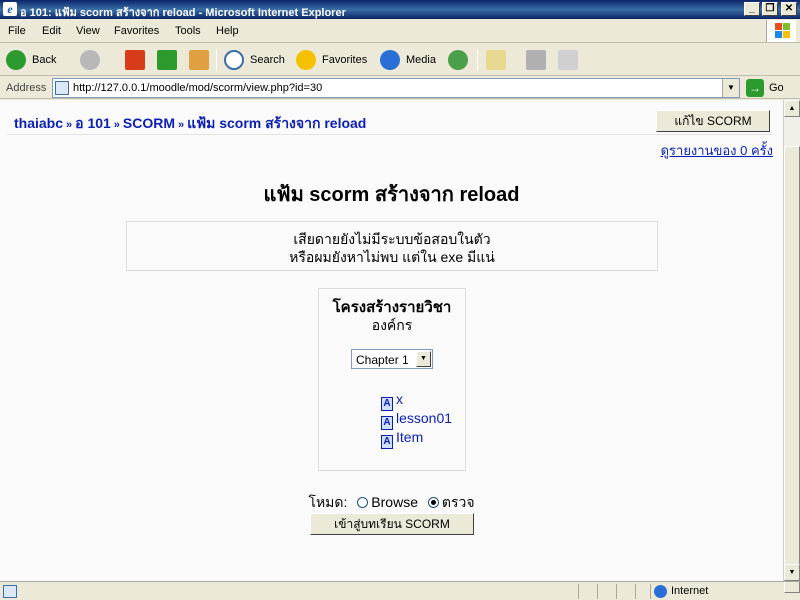  Describe the element at coordinates (496, 60) in the screenshot. I see `mail-icon` at that location.